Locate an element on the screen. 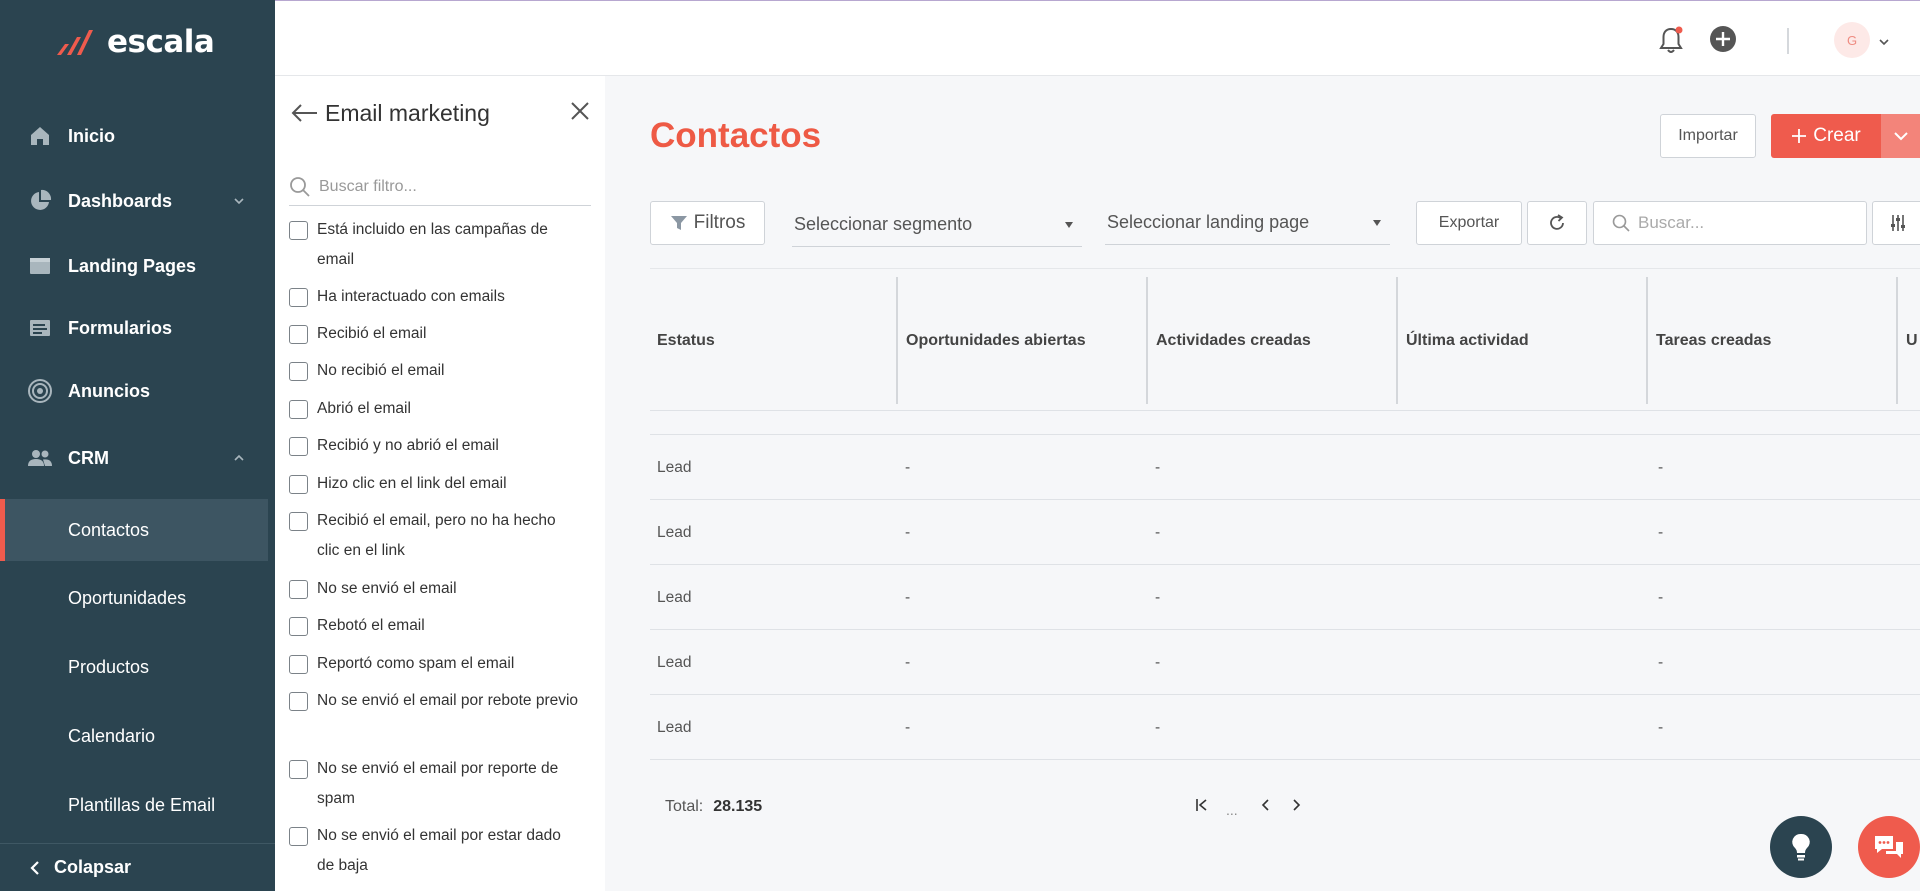  filter-option: No recibió el email is located at coordinates (434, 372).